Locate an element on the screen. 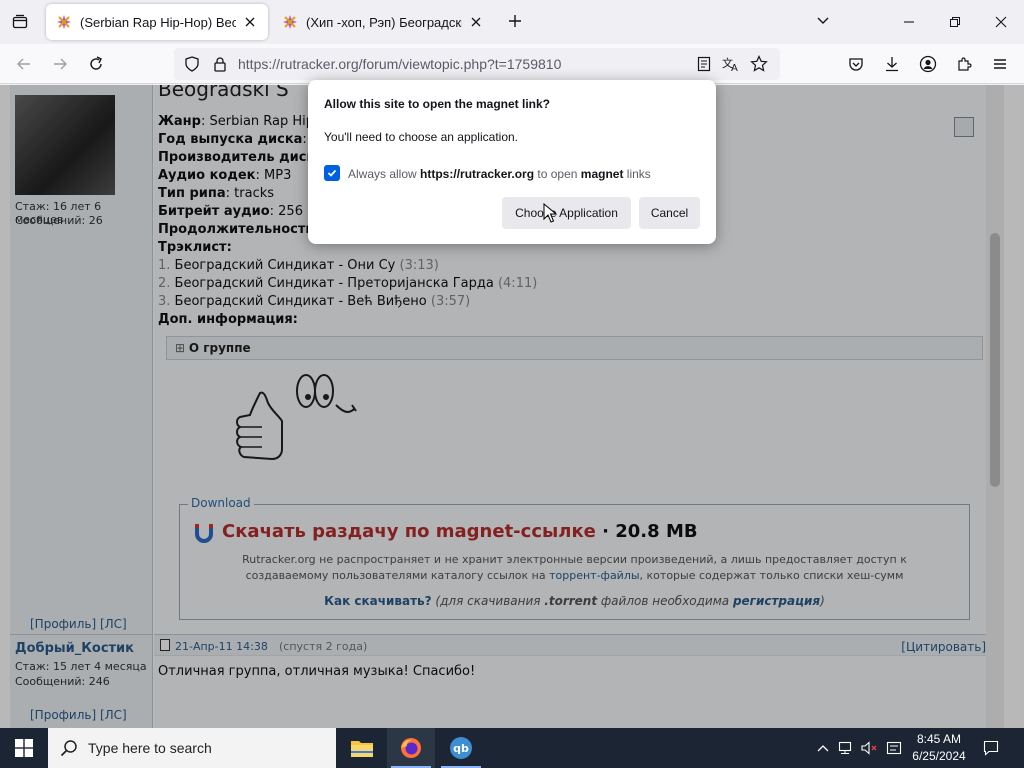 The image size is (1024, 768). tab-serbian-rap: (Serbian Rap Hip-Hop) Beograd is located at coordinates (157, 22).